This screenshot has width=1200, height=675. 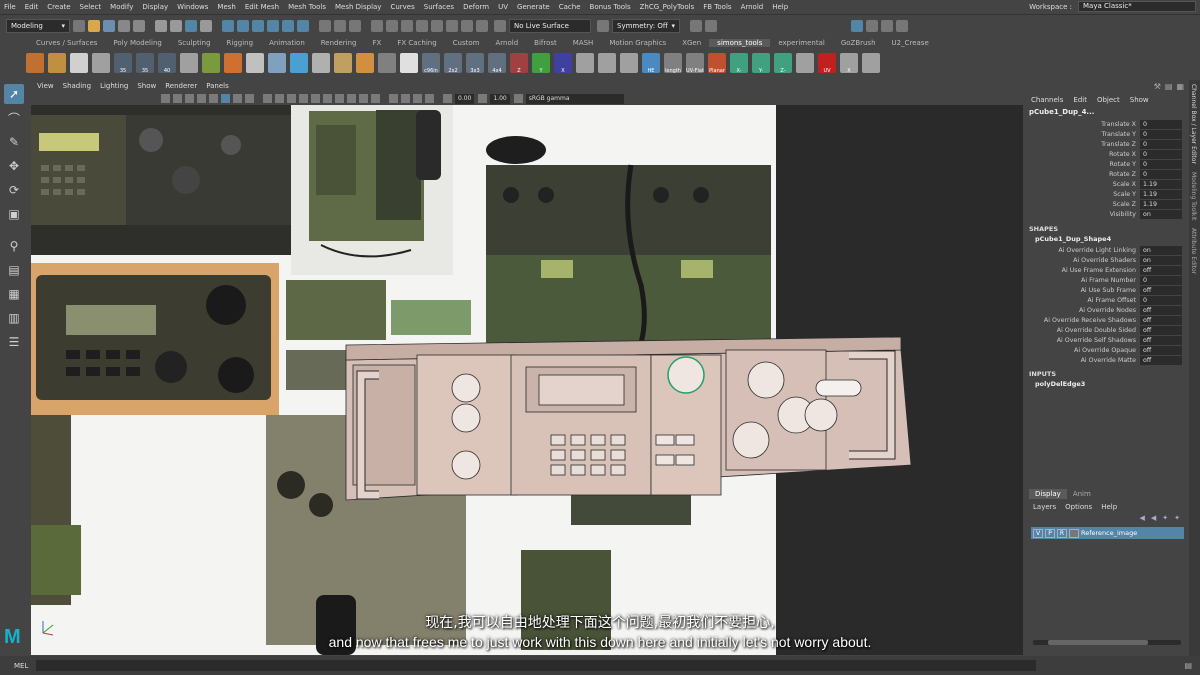 I want to click on menu-item-uv: UV, so click(x=503, y=7).